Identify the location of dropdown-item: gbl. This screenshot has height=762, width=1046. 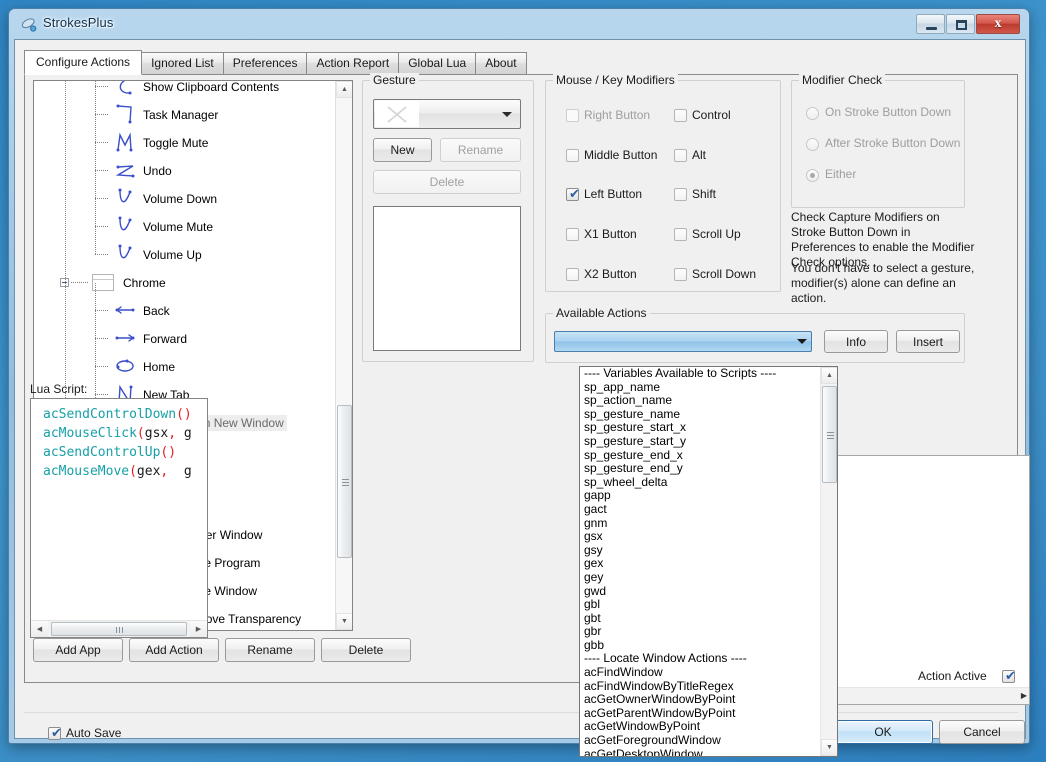
(700, 604).